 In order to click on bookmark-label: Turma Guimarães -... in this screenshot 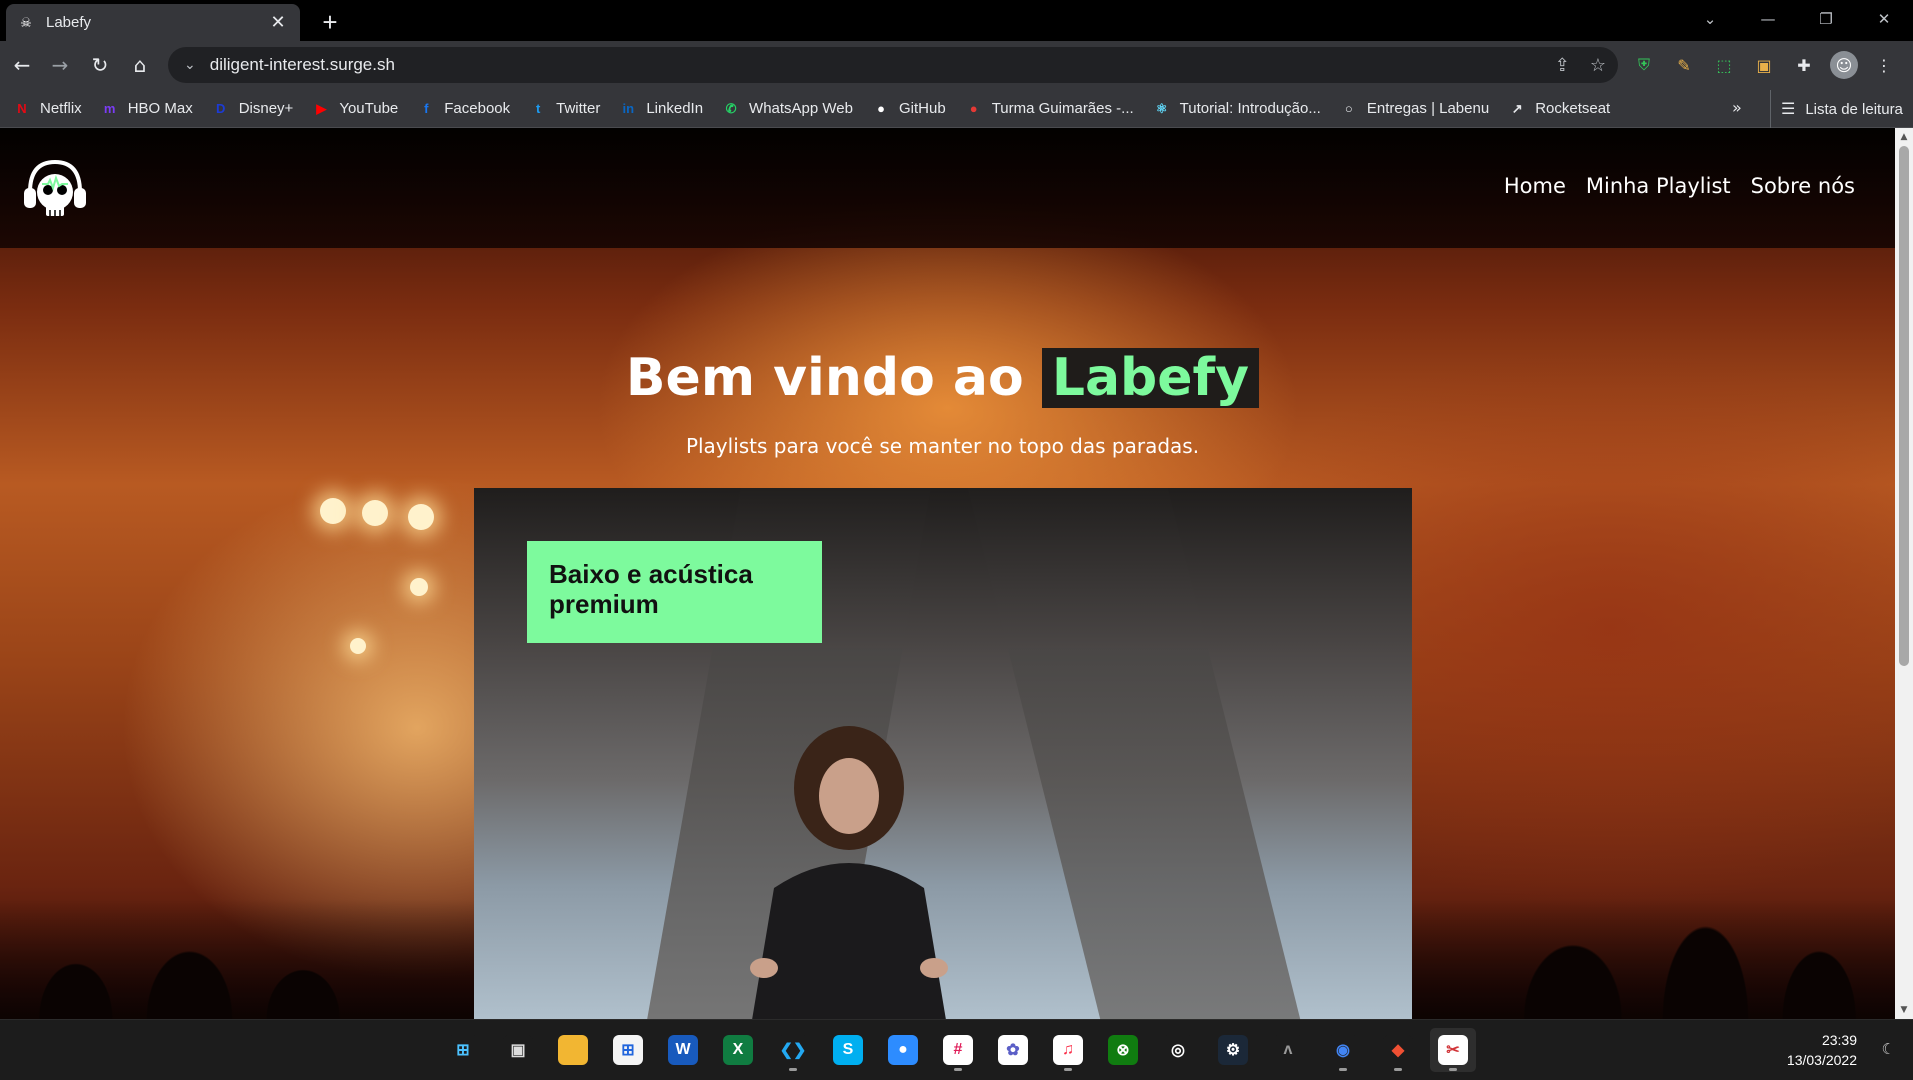, I will do `click(1062, 108)`.